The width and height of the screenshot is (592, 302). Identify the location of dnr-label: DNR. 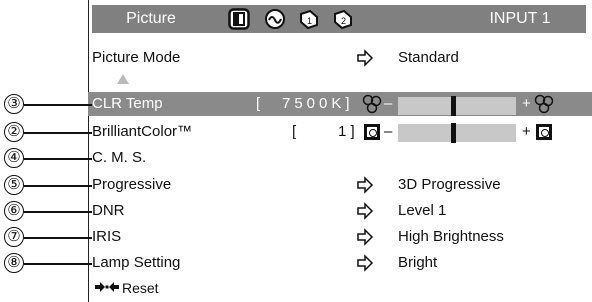
(108, 211).